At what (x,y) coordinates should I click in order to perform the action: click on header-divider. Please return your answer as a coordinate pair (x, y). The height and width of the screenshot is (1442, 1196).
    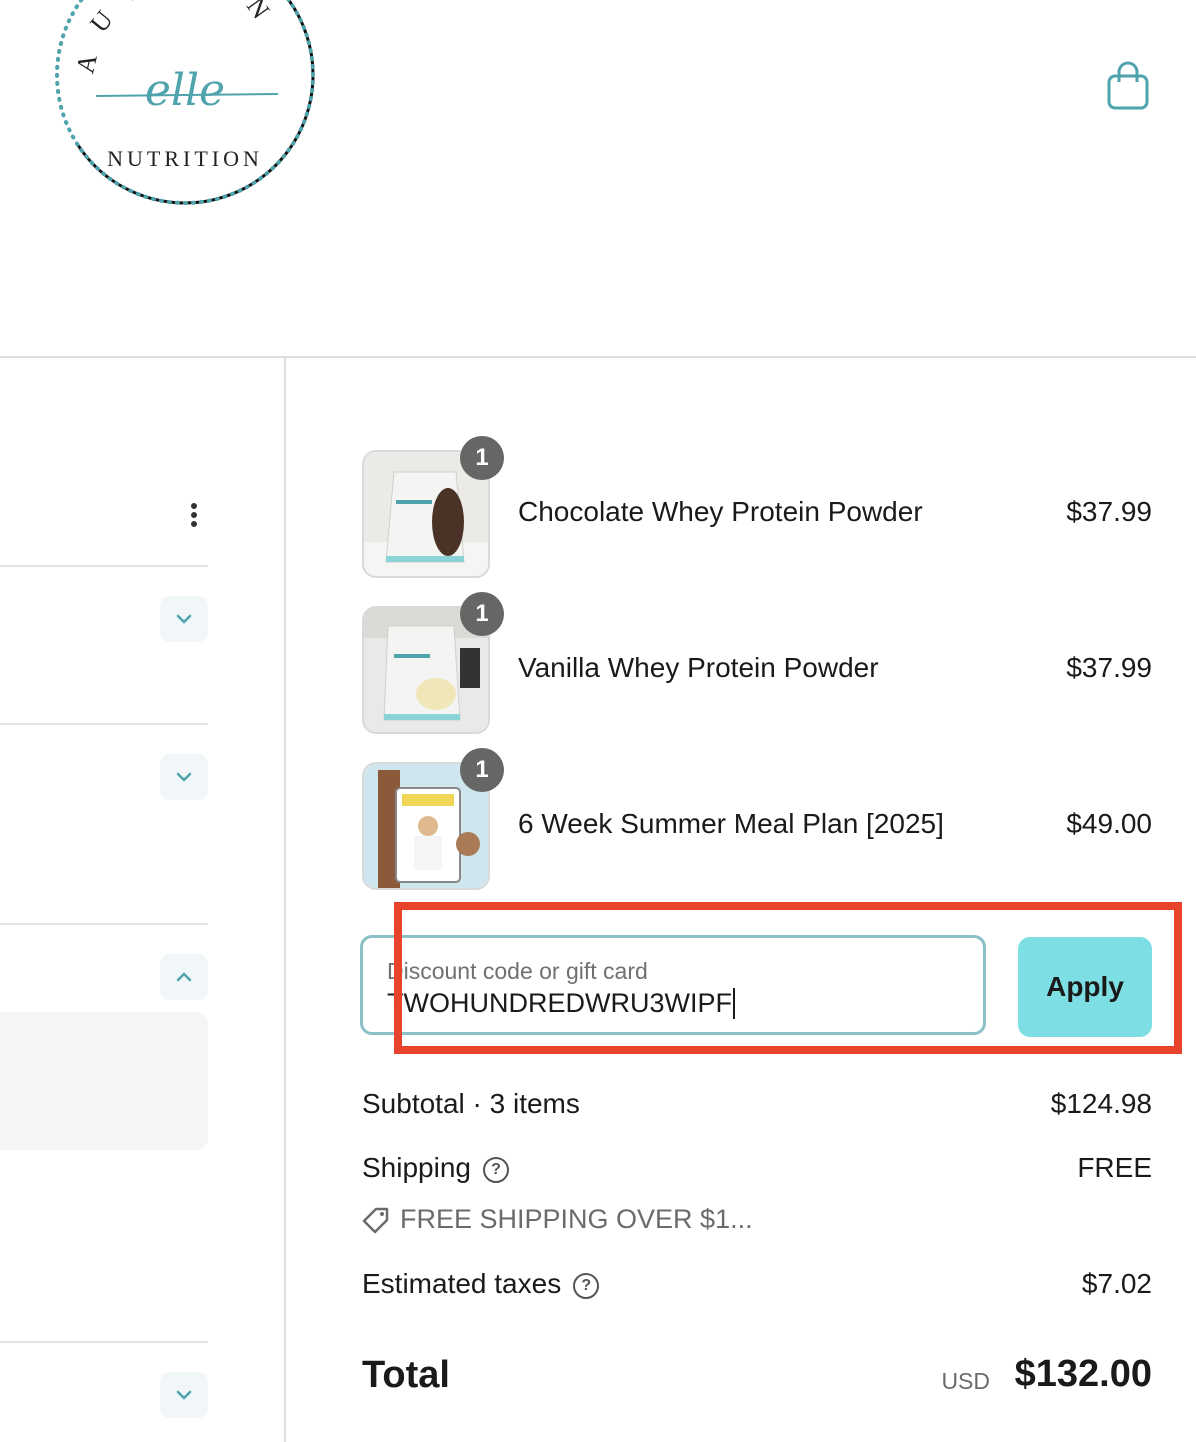
    Looking at the image, I should click on (598, 357).